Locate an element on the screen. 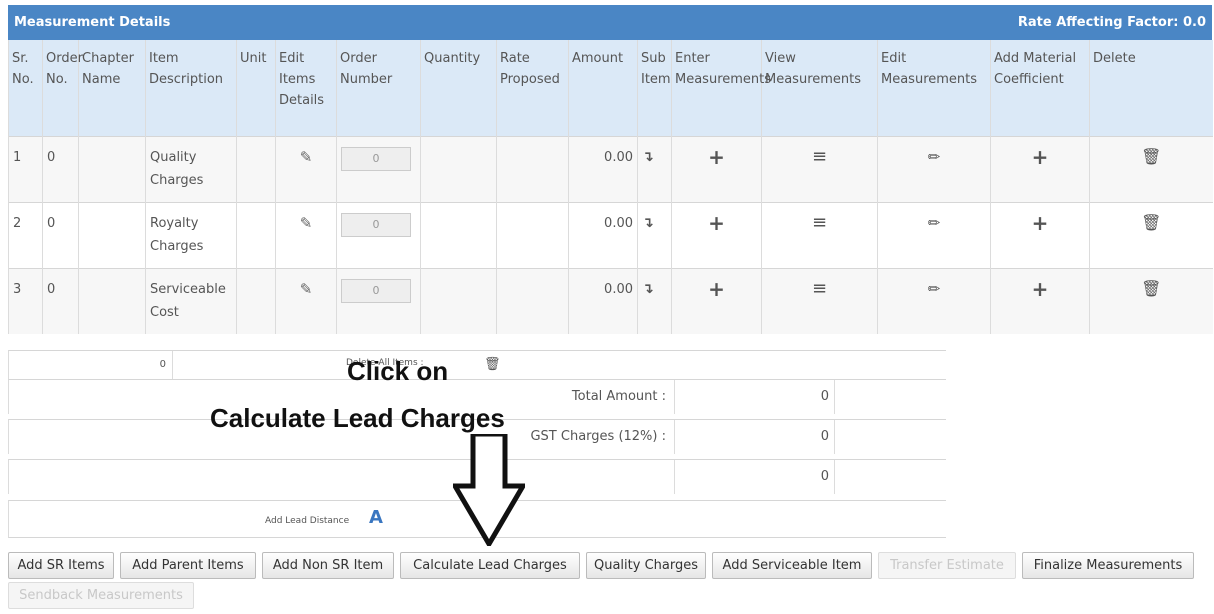 Image resolution: width=1214 pixels, height=614 pixels. total-amount-label: Total Amount : is located at coordinates (618, 396).